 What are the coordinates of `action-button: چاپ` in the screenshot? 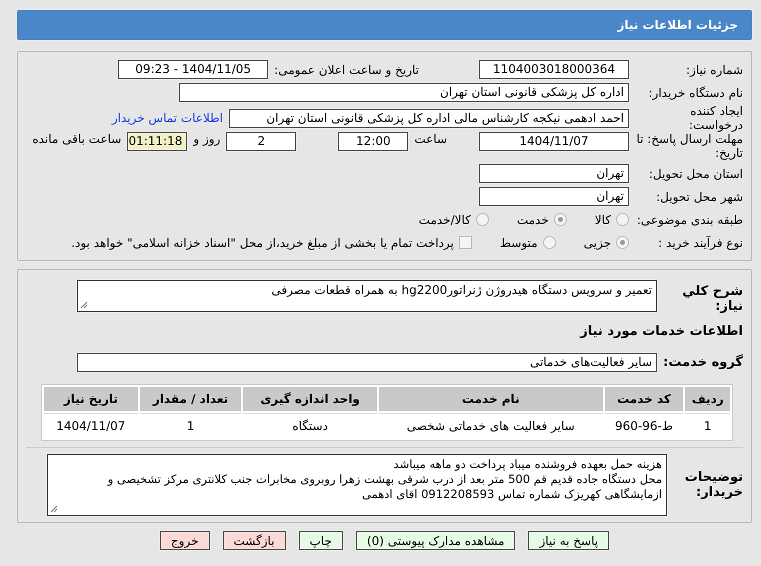 It's located at (320, 540).